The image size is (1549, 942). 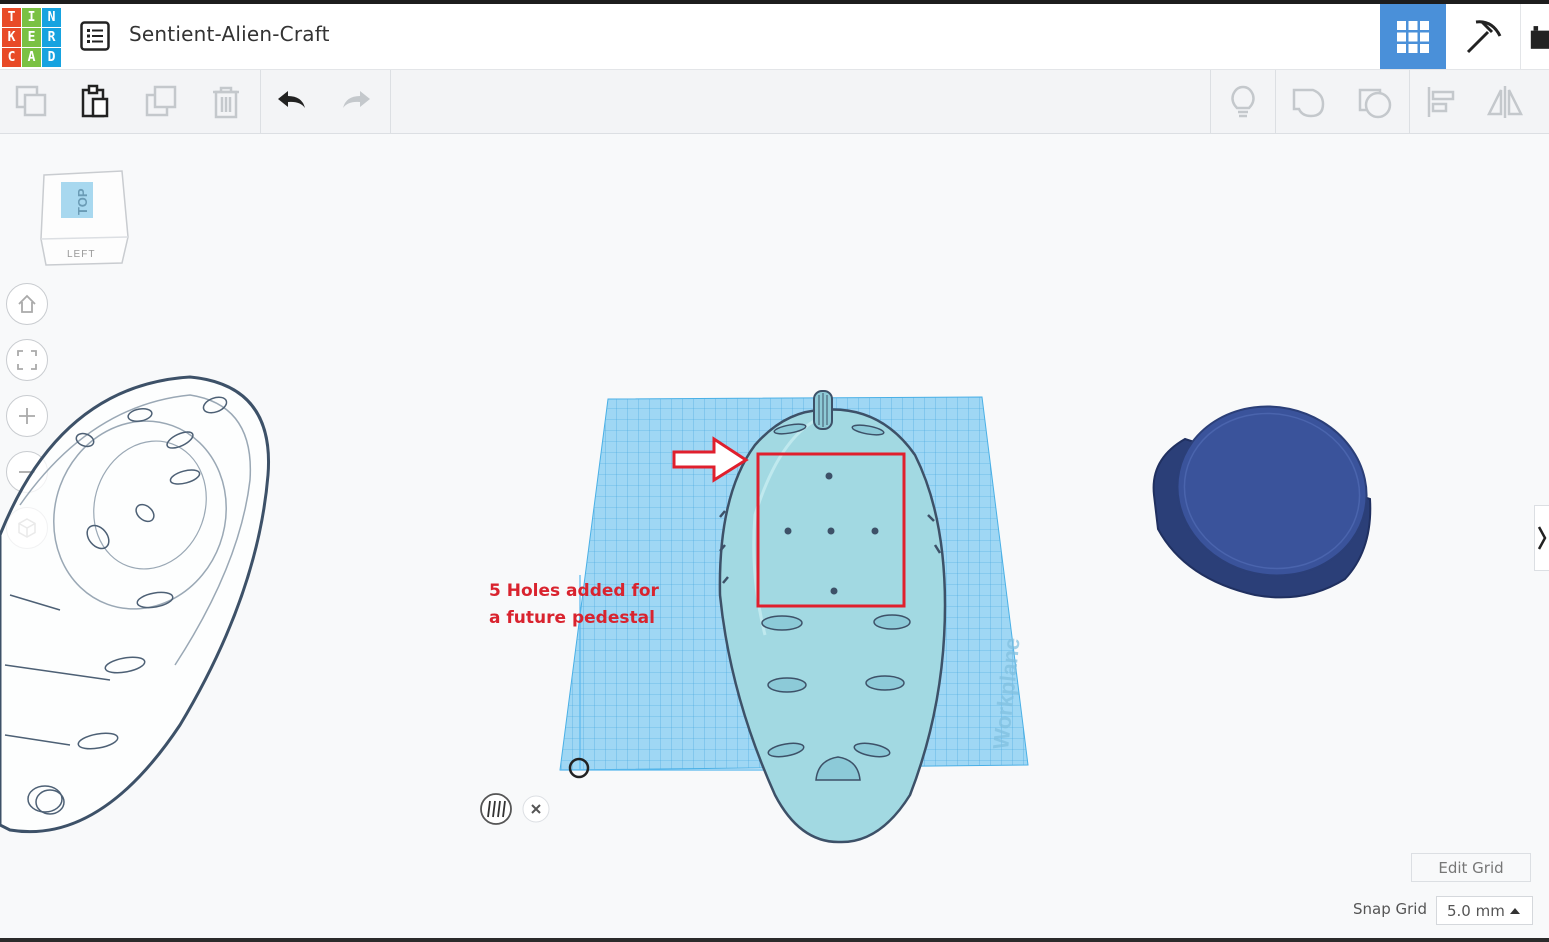 What do you see at coordinates (31, 57) in the screenshot?
I see `logo-letter: A` at bounding box center [31, 57].